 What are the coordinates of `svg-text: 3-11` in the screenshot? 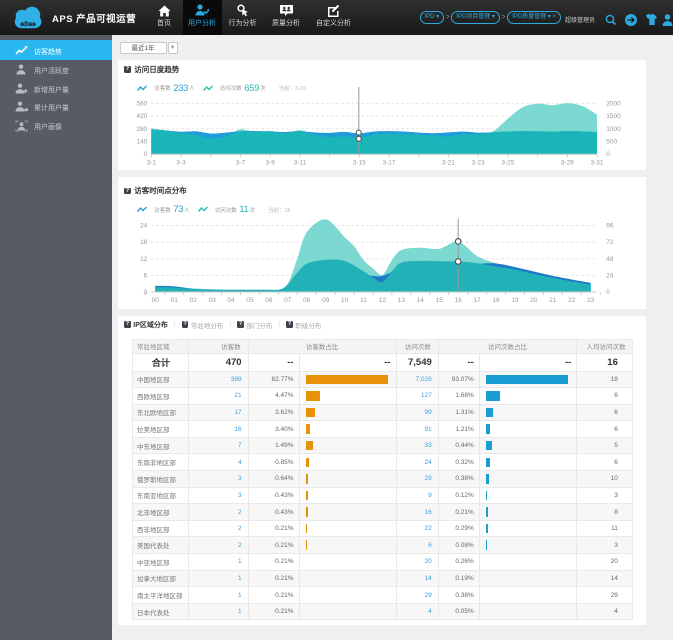 It's located at (299, 162).